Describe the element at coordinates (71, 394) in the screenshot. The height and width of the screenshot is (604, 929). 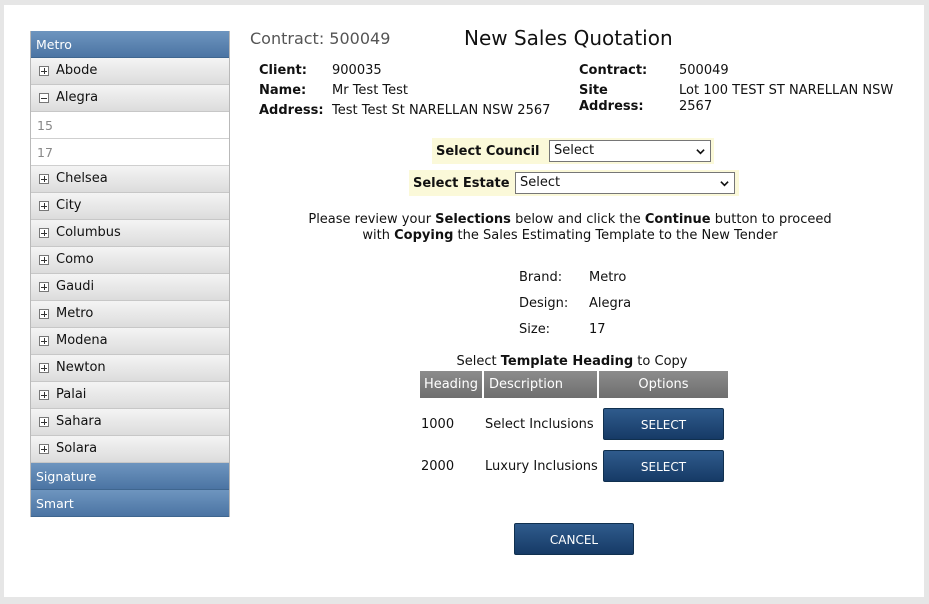
I see `design-label: Palai` at that location.